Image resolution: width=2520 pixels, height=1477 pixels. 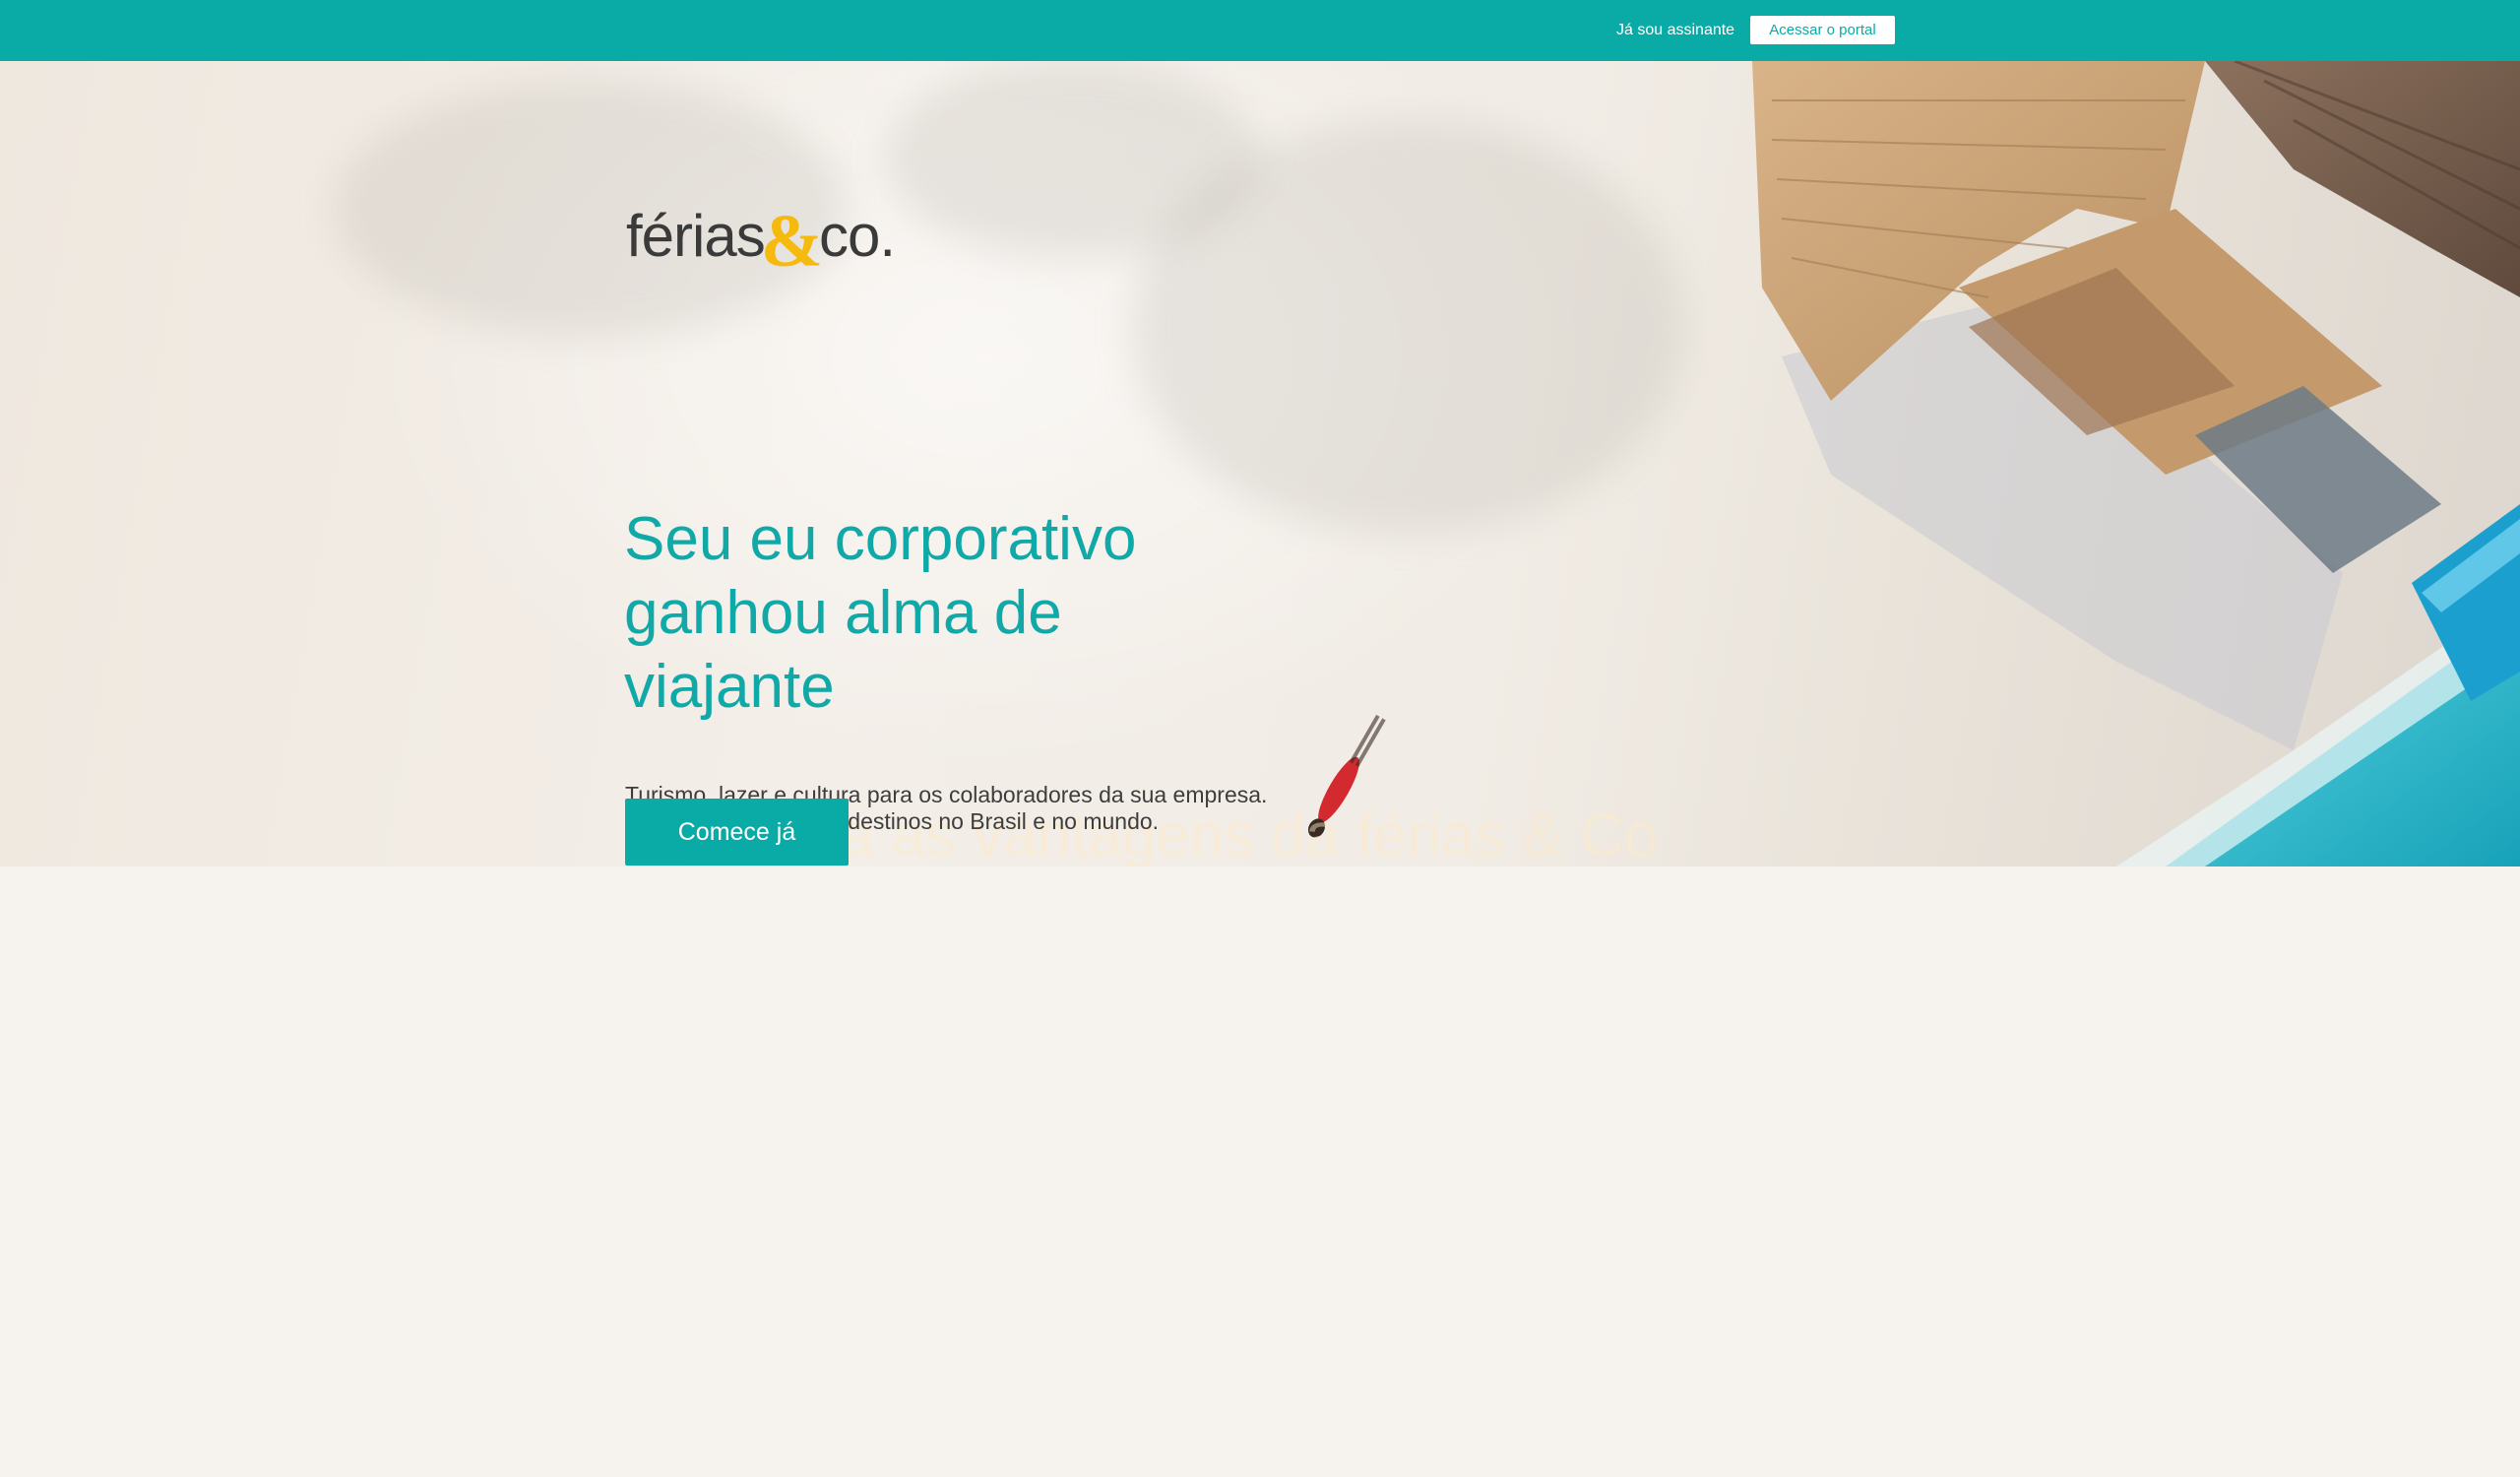 What do you see at coordinates (696, 236) in the screenshot?
I see `logo-word: férias` at bounding box center [696, 236].